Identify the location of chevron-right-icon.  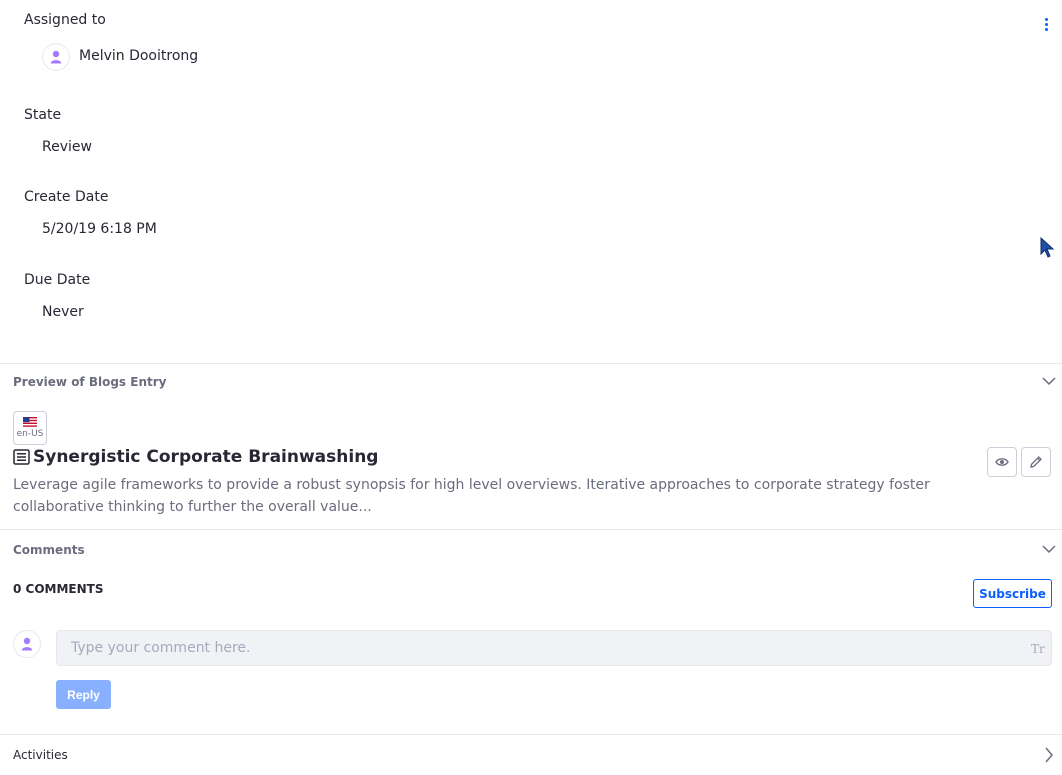
(1049, 755).